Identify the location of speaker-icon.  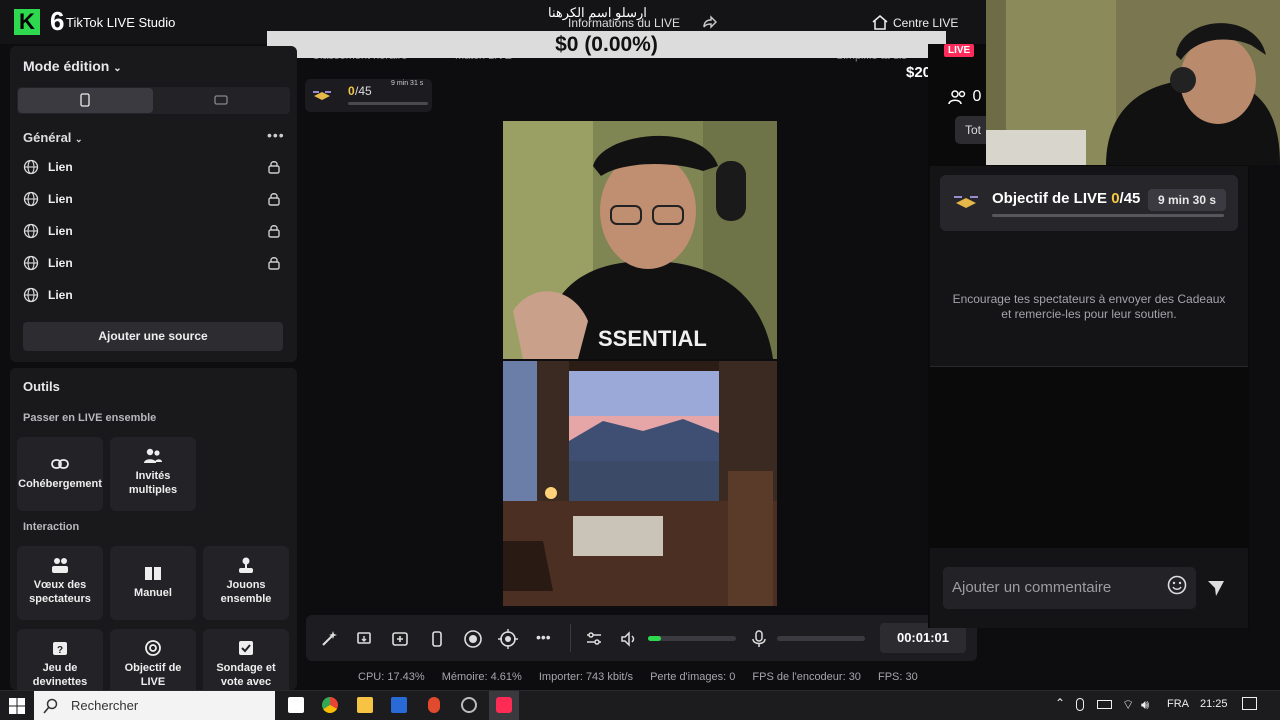
(629, 639).